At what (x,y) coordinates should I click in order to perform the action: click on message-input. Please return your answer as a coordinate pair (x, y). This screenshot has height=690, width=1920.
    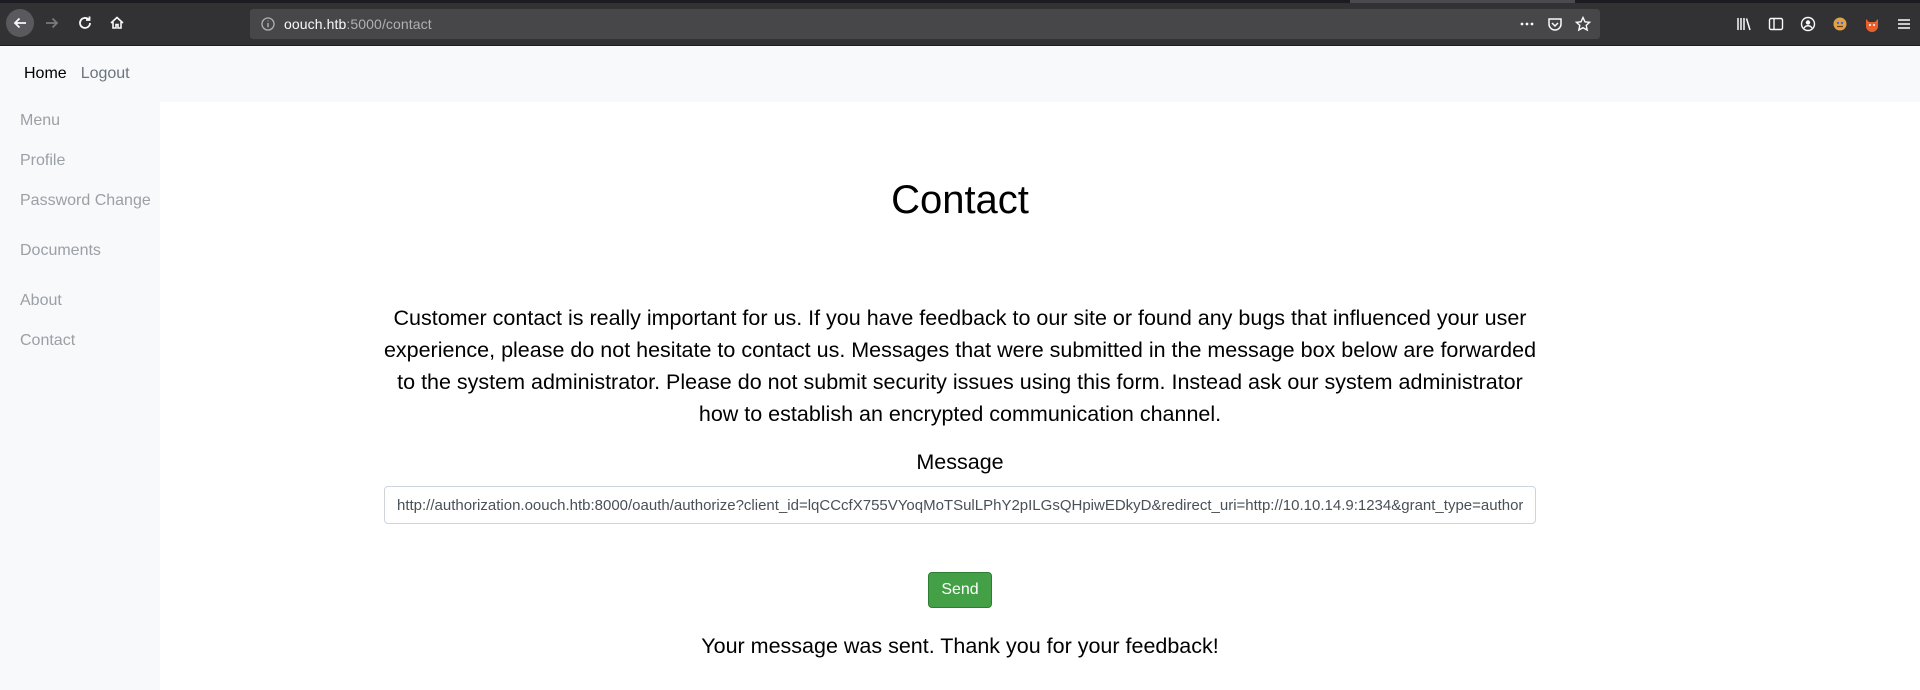
    Looking at the image, I should click on (960, 505).